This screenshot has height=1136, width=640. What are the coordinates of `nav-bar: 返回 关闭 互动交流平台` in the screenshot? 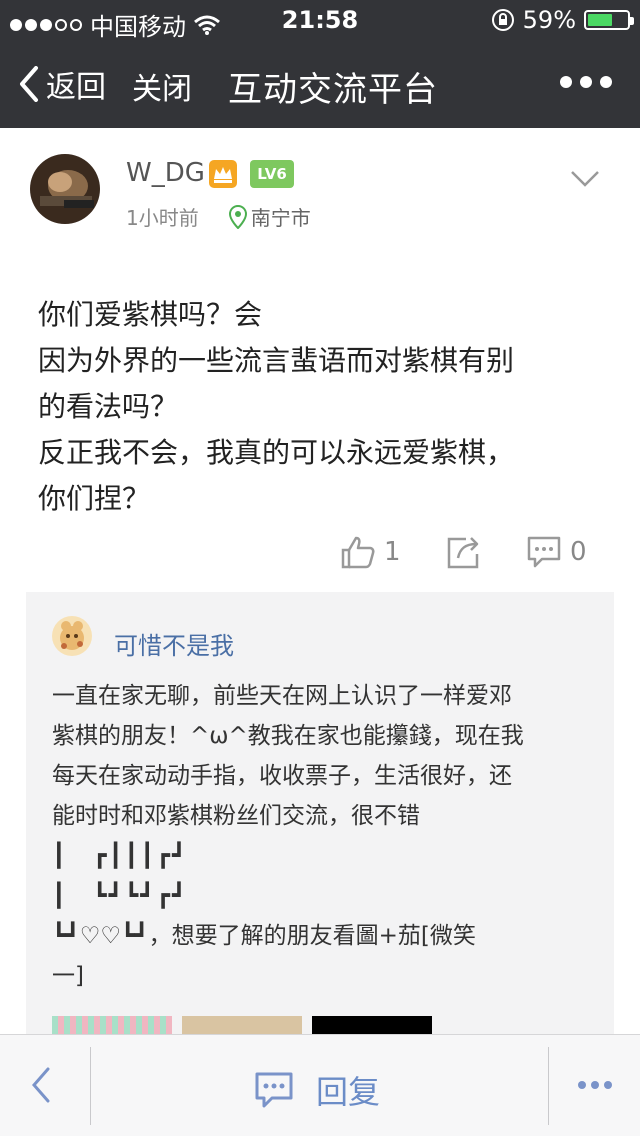 It's located at (320, 84).